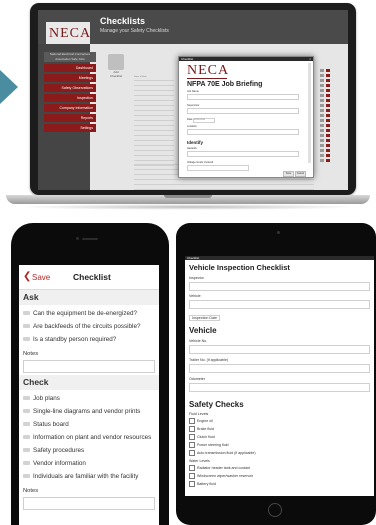 This screenshot has width=376, height=525. What do you see at coordinates (310, 59) in the screenshot?
I see `close-icon: ×` at bounding box center [310, 59].